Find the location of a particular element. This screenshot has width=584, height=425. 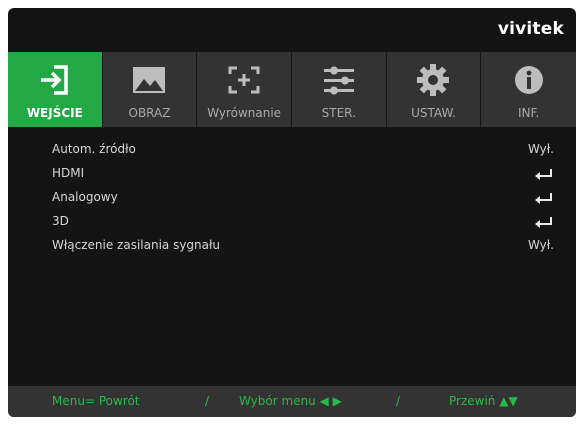

menu-item-3d: 3D is located at coordinates (292, 223).